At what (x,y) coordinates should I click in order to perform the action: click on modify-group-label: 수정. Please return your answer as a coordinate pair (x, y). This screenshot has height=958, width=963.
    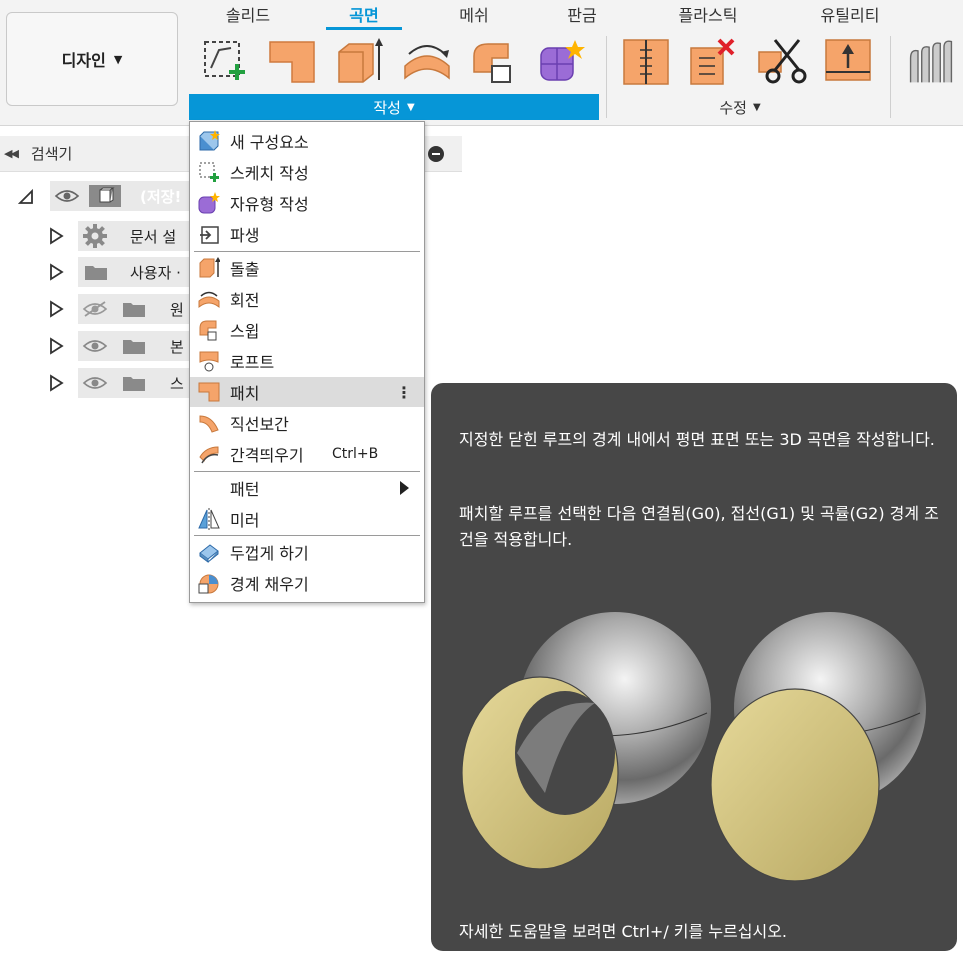
    Looking at the image, I should click on (733, 107).